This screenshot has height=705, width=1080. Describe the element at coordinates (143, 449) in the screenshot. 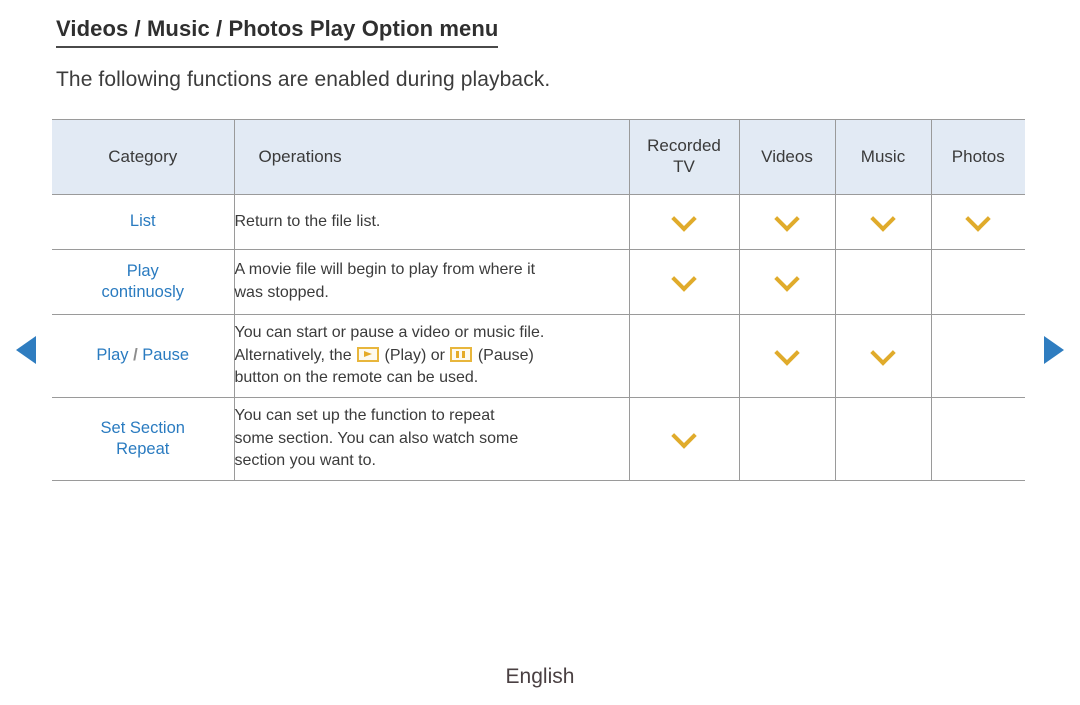

I see `category-label-line2: Repeat` at that location.